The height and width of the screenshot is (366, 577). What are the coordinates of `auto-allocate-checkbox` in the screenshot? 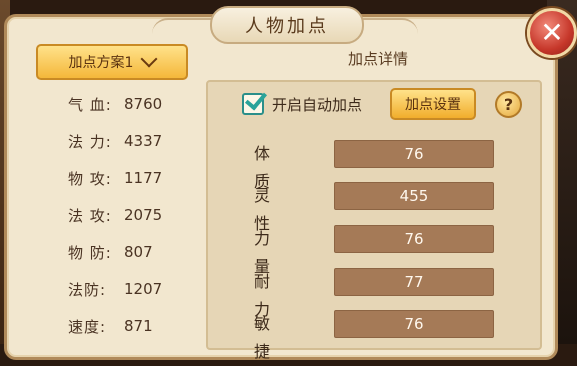 It's located at (255, 101).